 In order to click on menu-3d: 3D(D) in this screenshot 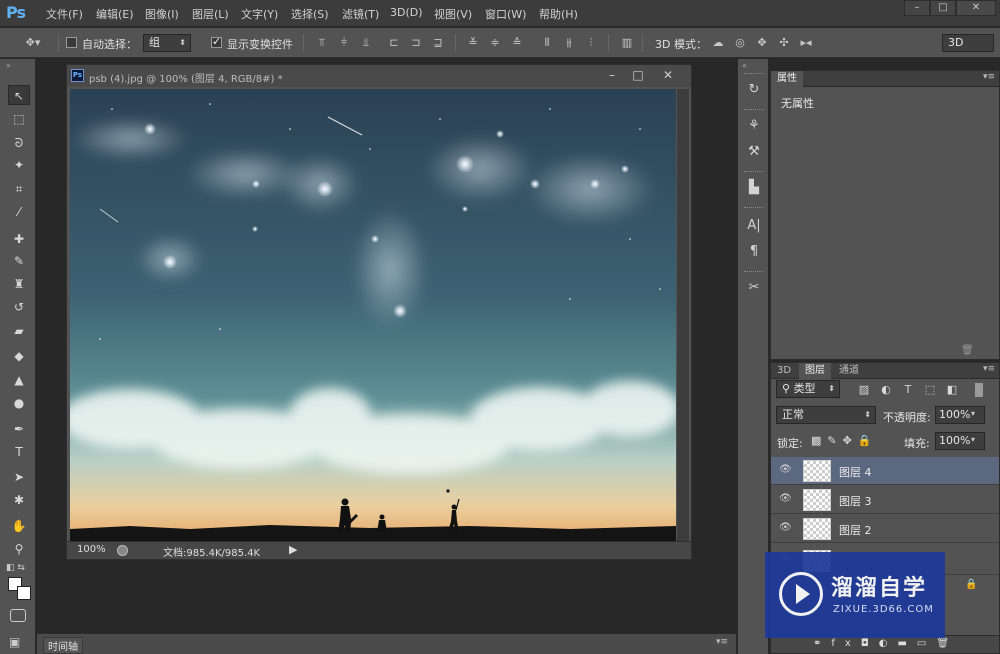, I will do `click(406, 12)`.